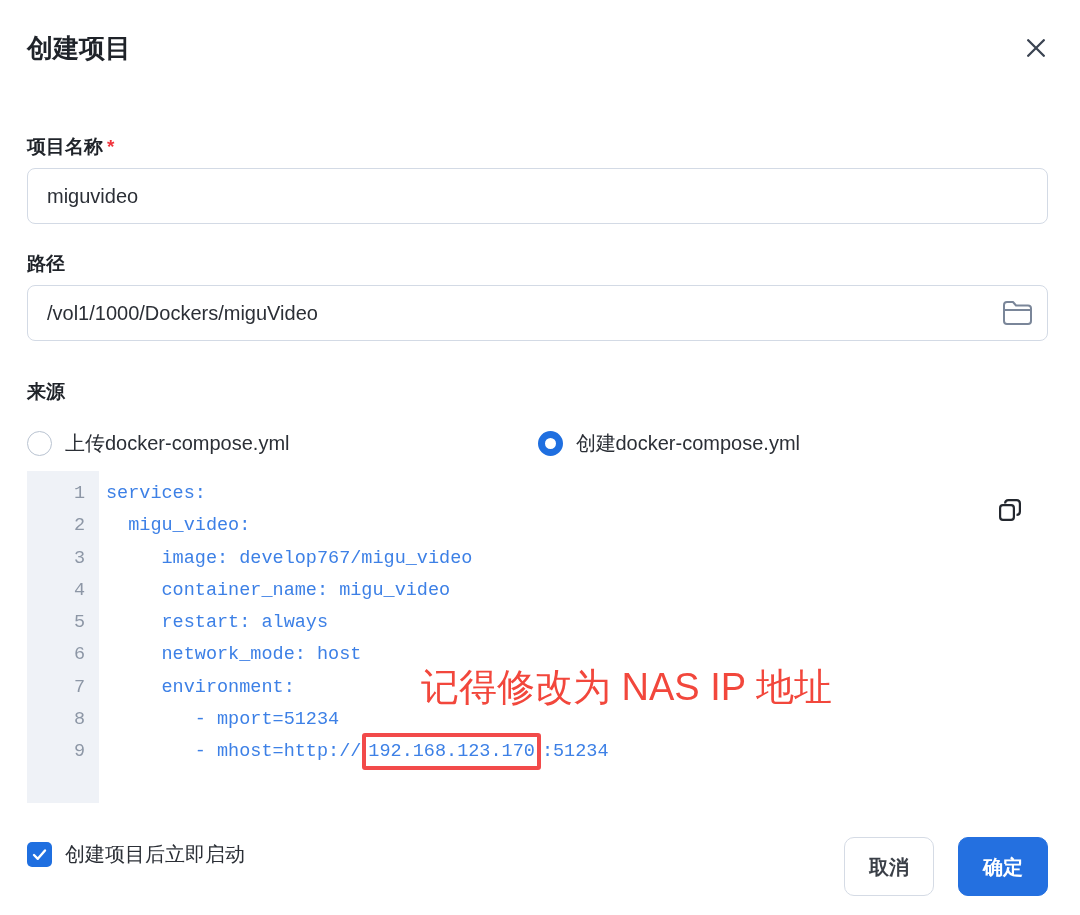 The width and height of the screenshot is (1080, 915). What do you see at coordinates (305, 590) in the screenshot?
I see `code-line: container_name: migu_video` at bounding box center [305, 590].